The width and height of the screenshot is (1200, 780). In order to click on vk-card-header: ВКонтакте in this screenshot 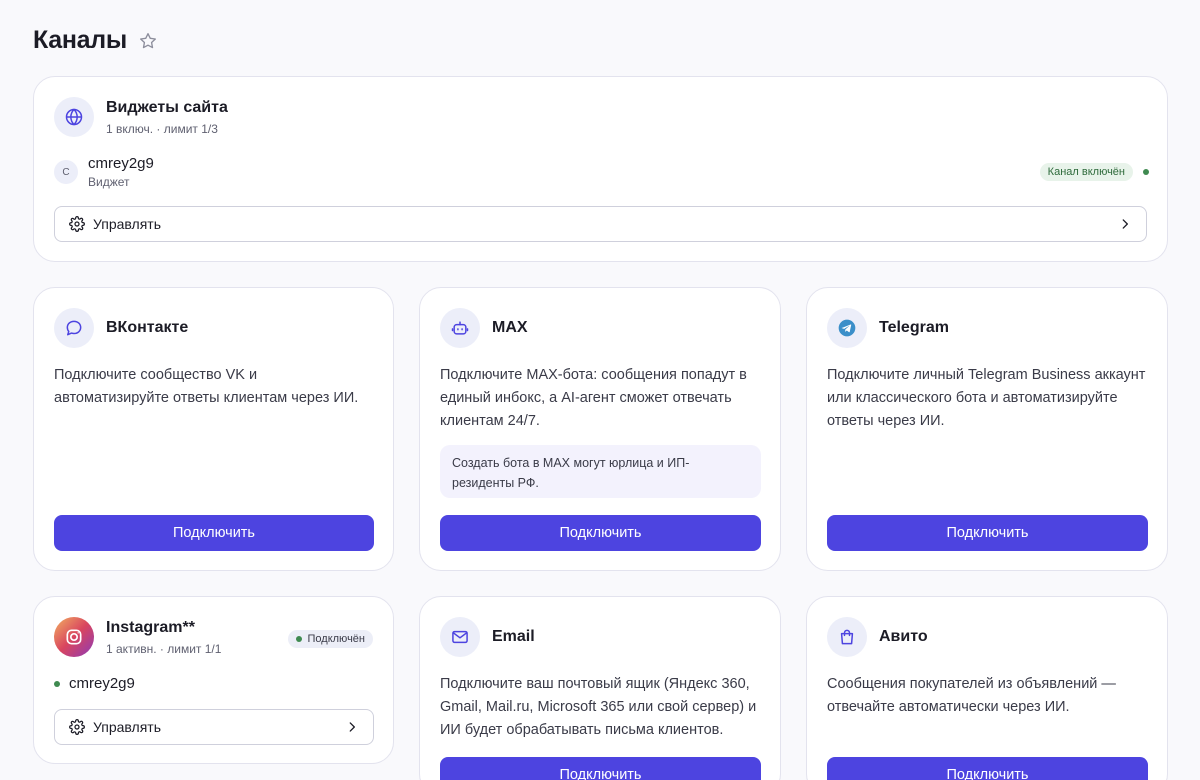, I will do `click(121, 328)`.